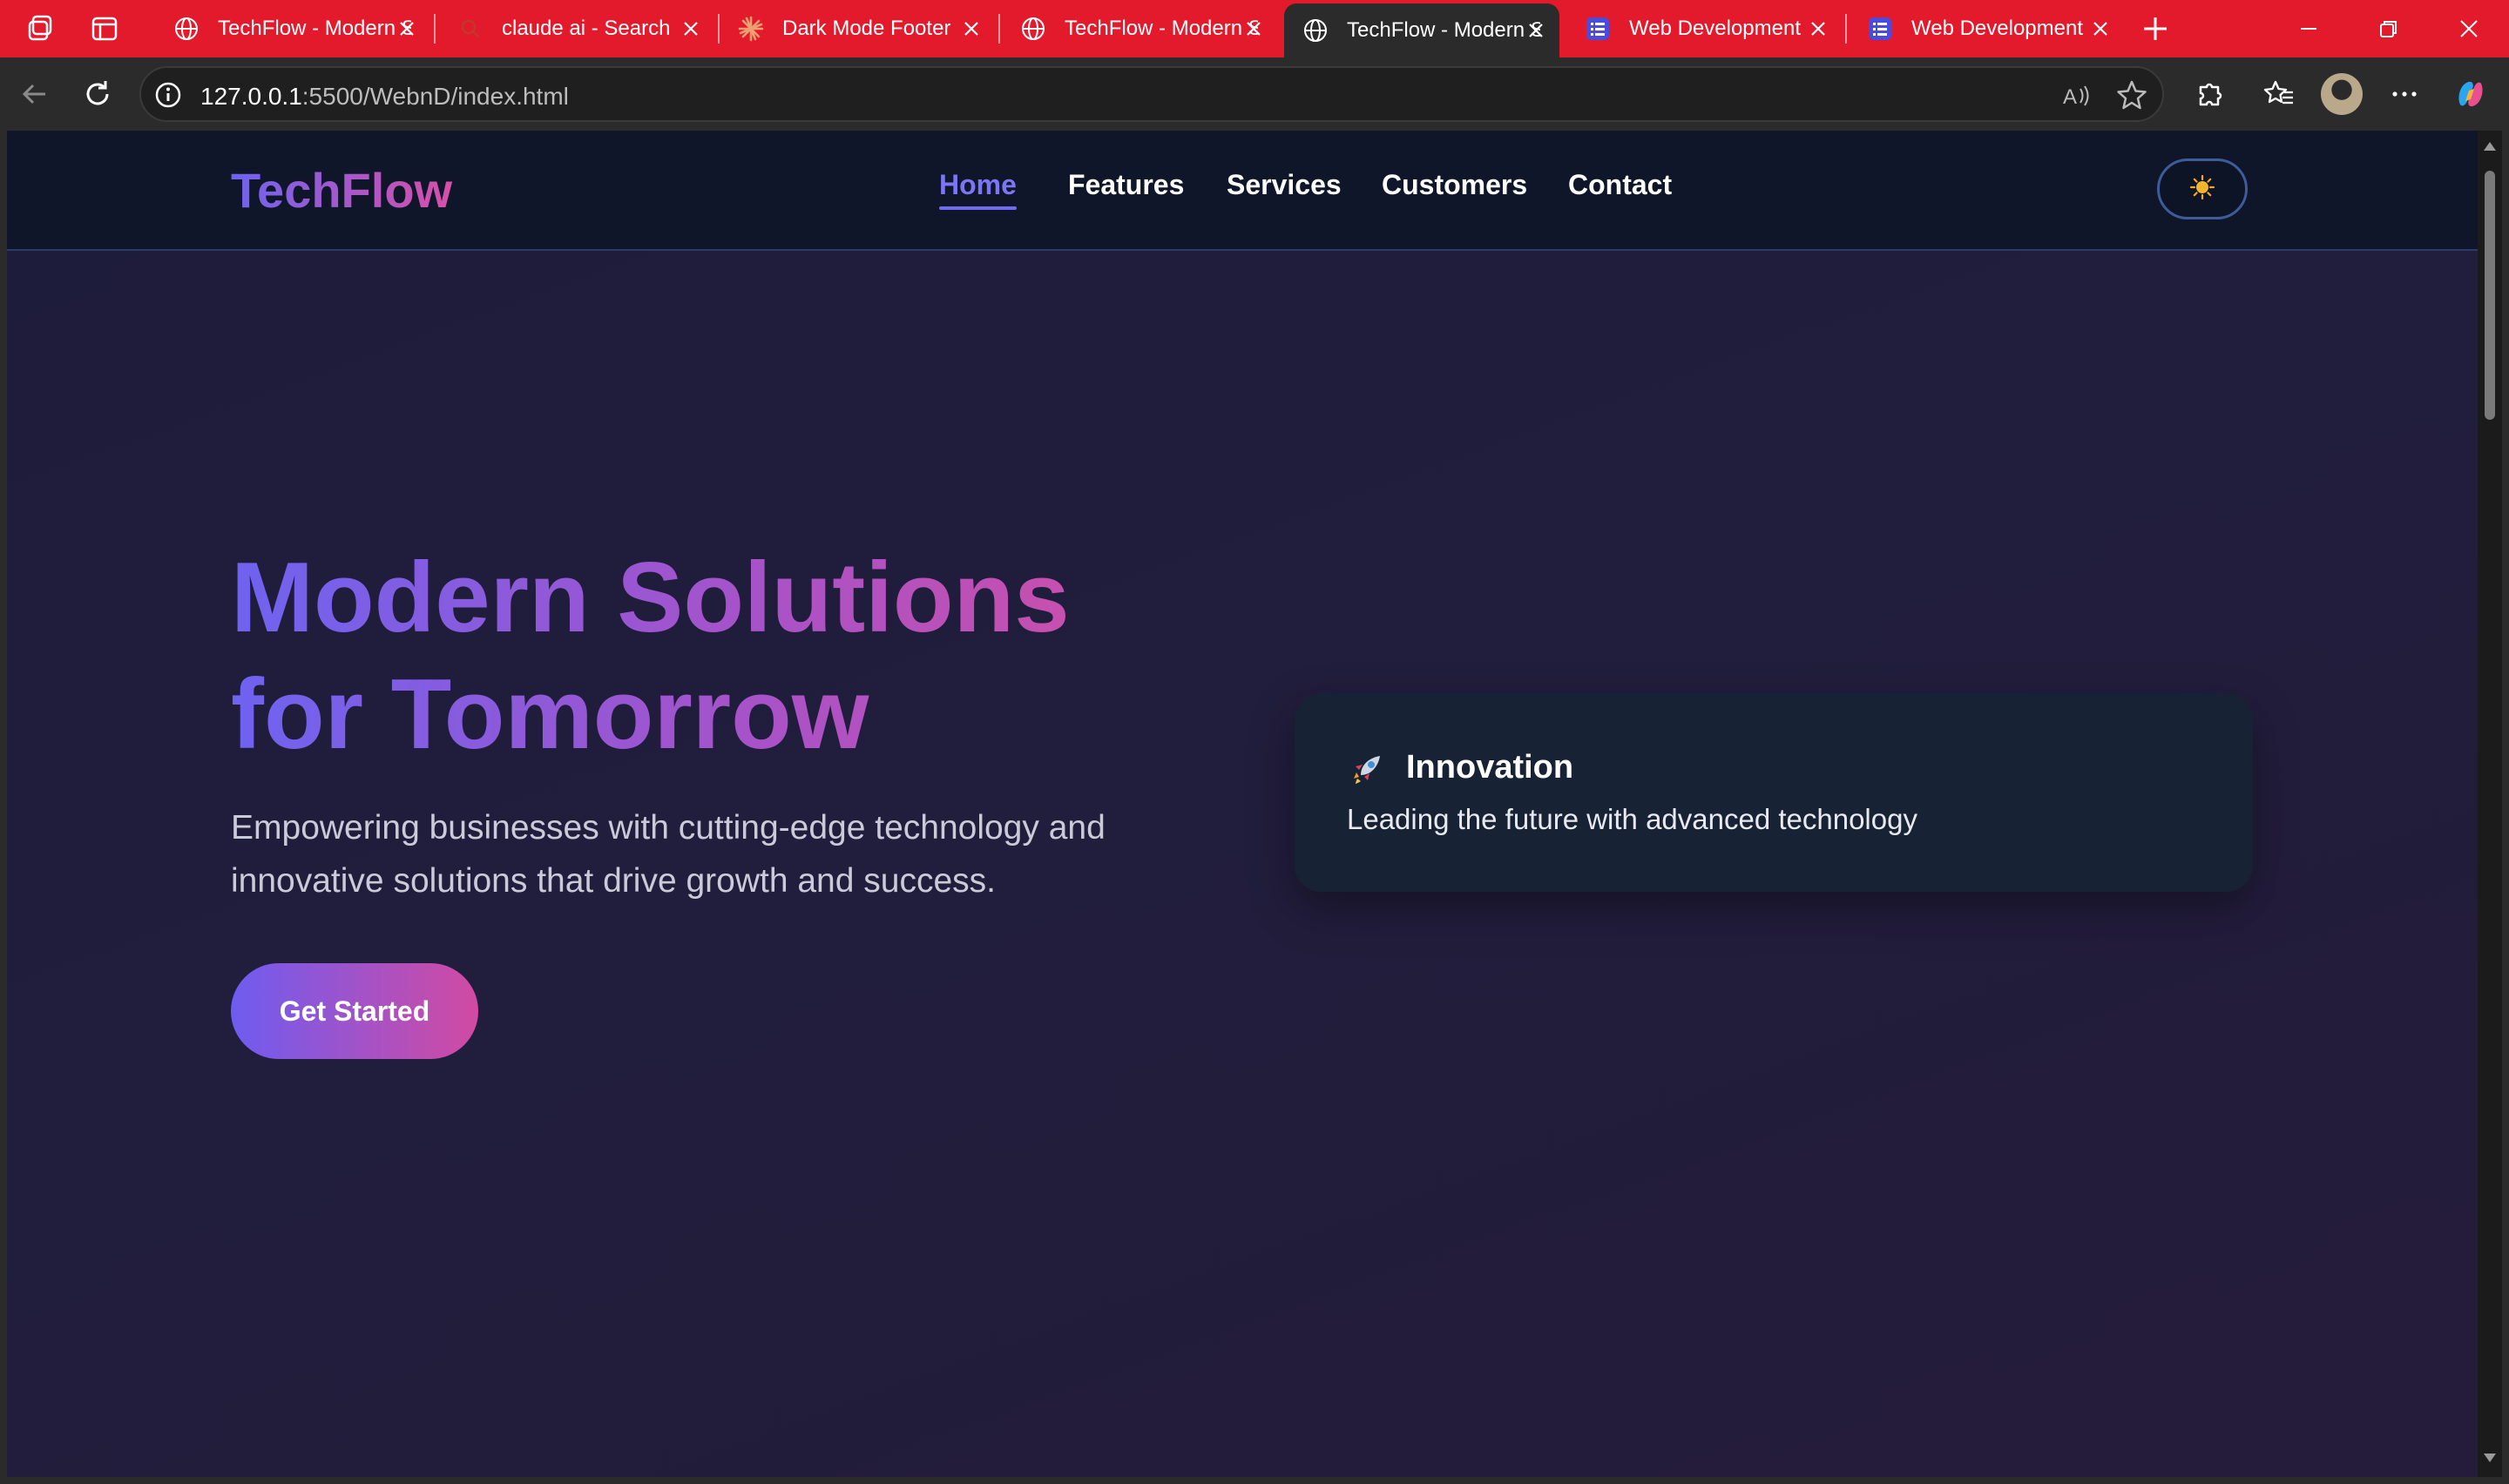 The image size is (2509, 1484). Describe the element at coordinates (978, 189) in the screenshot. I see `nav-home: Home` at that location.